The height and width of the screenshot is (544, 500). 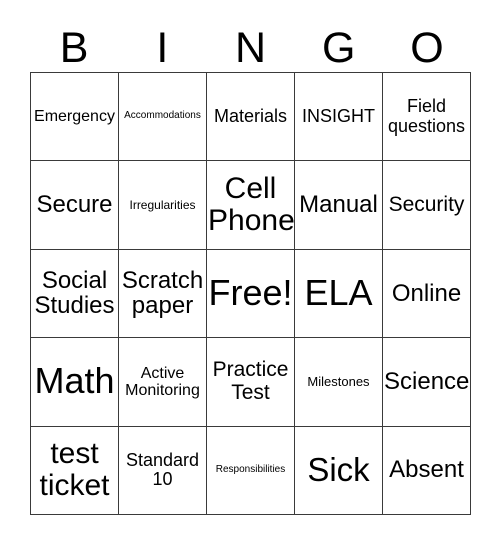 I want to click on bingo-cell-label: Free!, so click(x=250, y=293).